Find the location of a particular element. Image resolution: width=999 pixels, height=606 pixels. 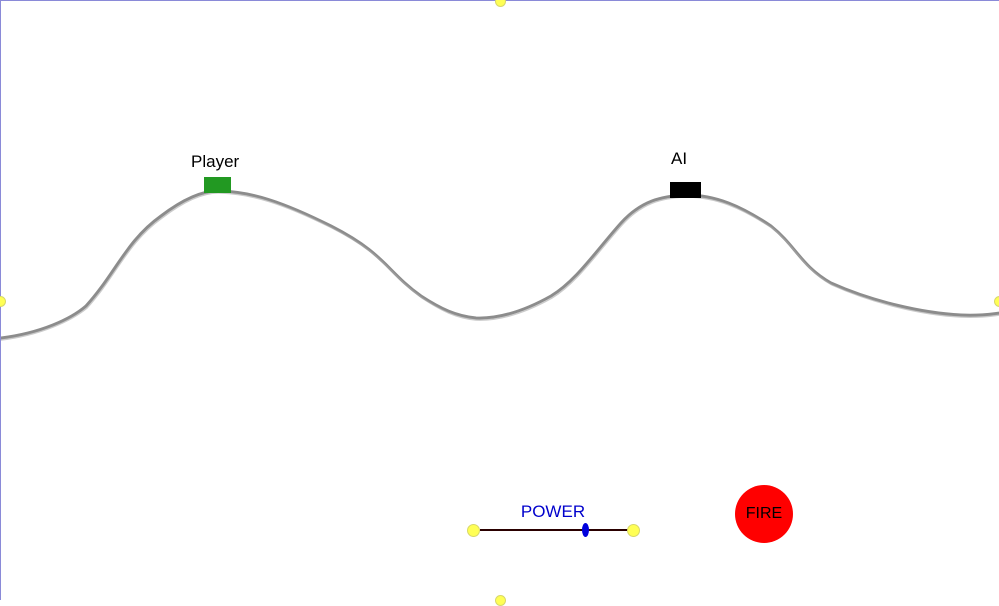

right-middle-resize-handle is located at coordinates (996, 301).